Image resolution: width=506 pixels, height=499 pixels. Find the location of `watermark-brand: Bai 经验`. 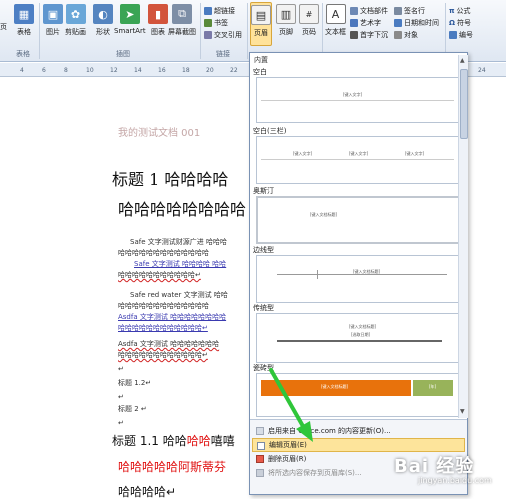

watermark-brand: Bai 经验 is located at coordinates (434, 466).